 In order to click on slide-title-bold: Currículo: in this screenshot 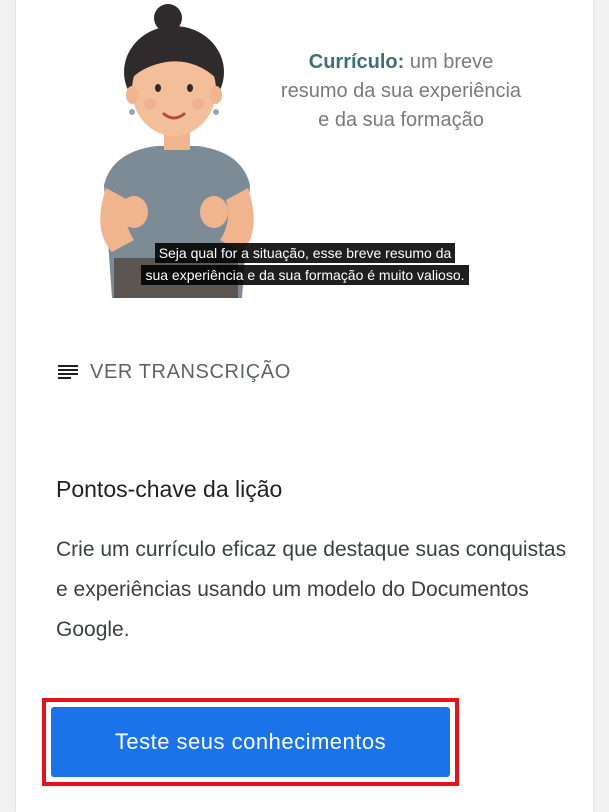, I will do `click(356, 62)`.